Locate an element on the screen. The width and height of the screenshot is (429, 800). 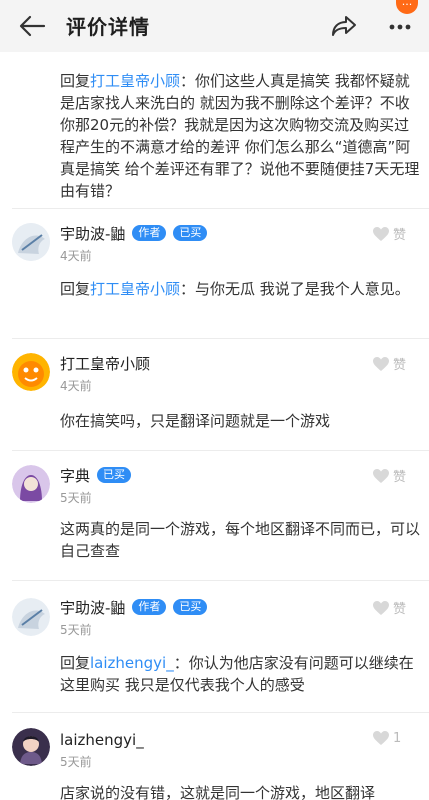
more-icon is located at coordinates (400, 26).